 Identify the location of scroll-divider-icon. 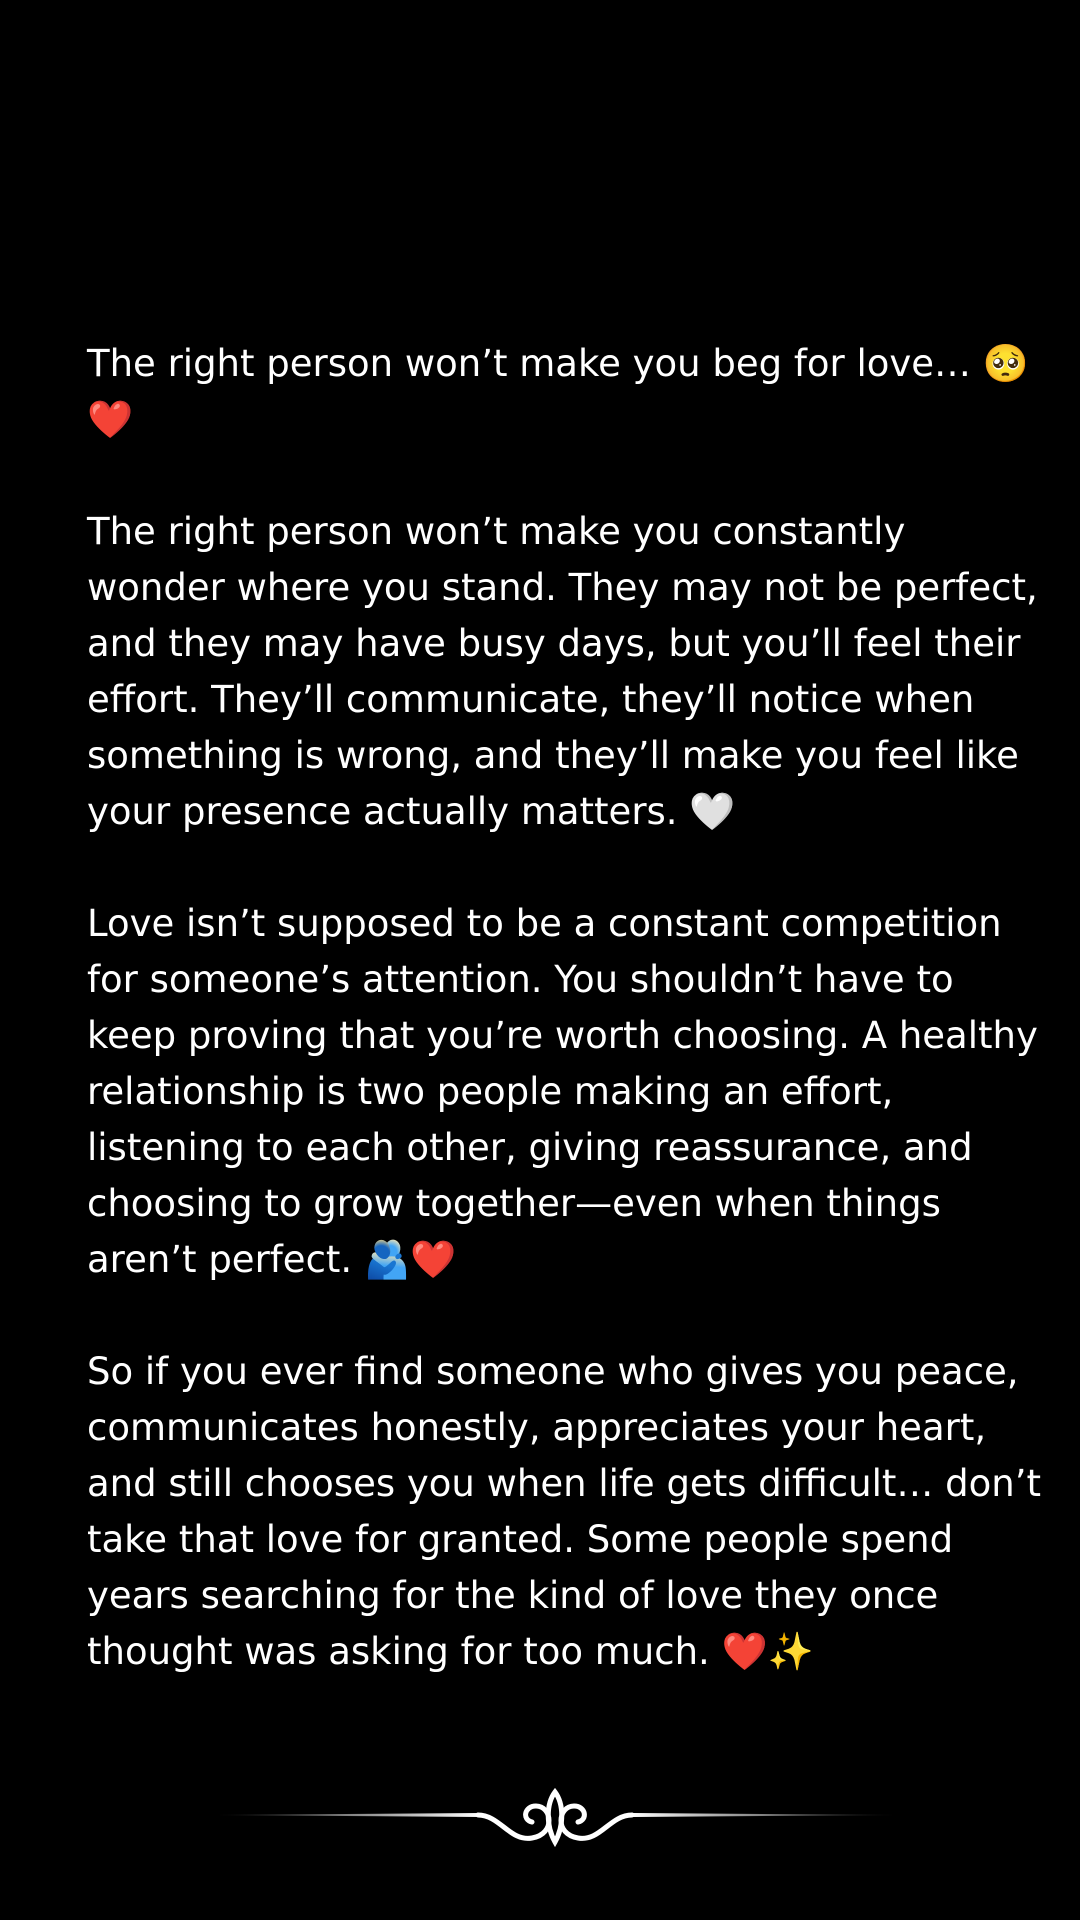
(555, 1817).